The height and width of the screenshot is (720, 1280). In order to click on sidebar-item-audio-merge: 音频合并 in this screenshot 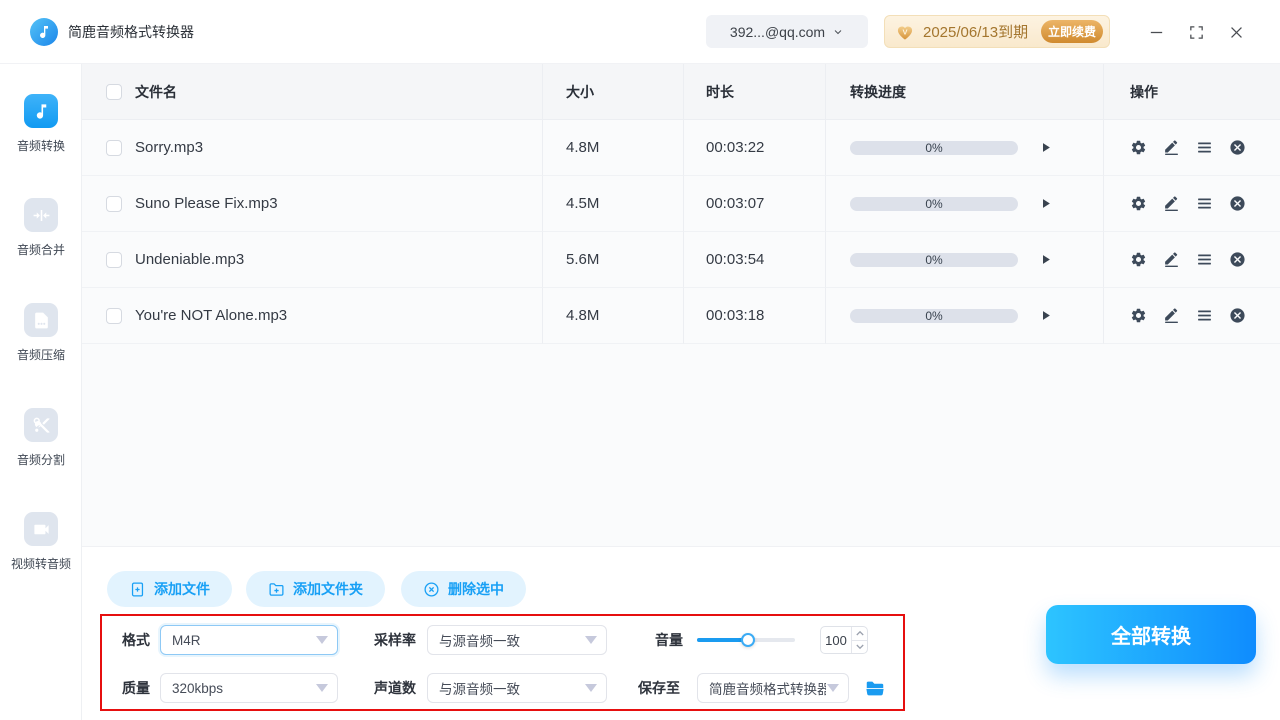, I will do `click(41, 228)`.